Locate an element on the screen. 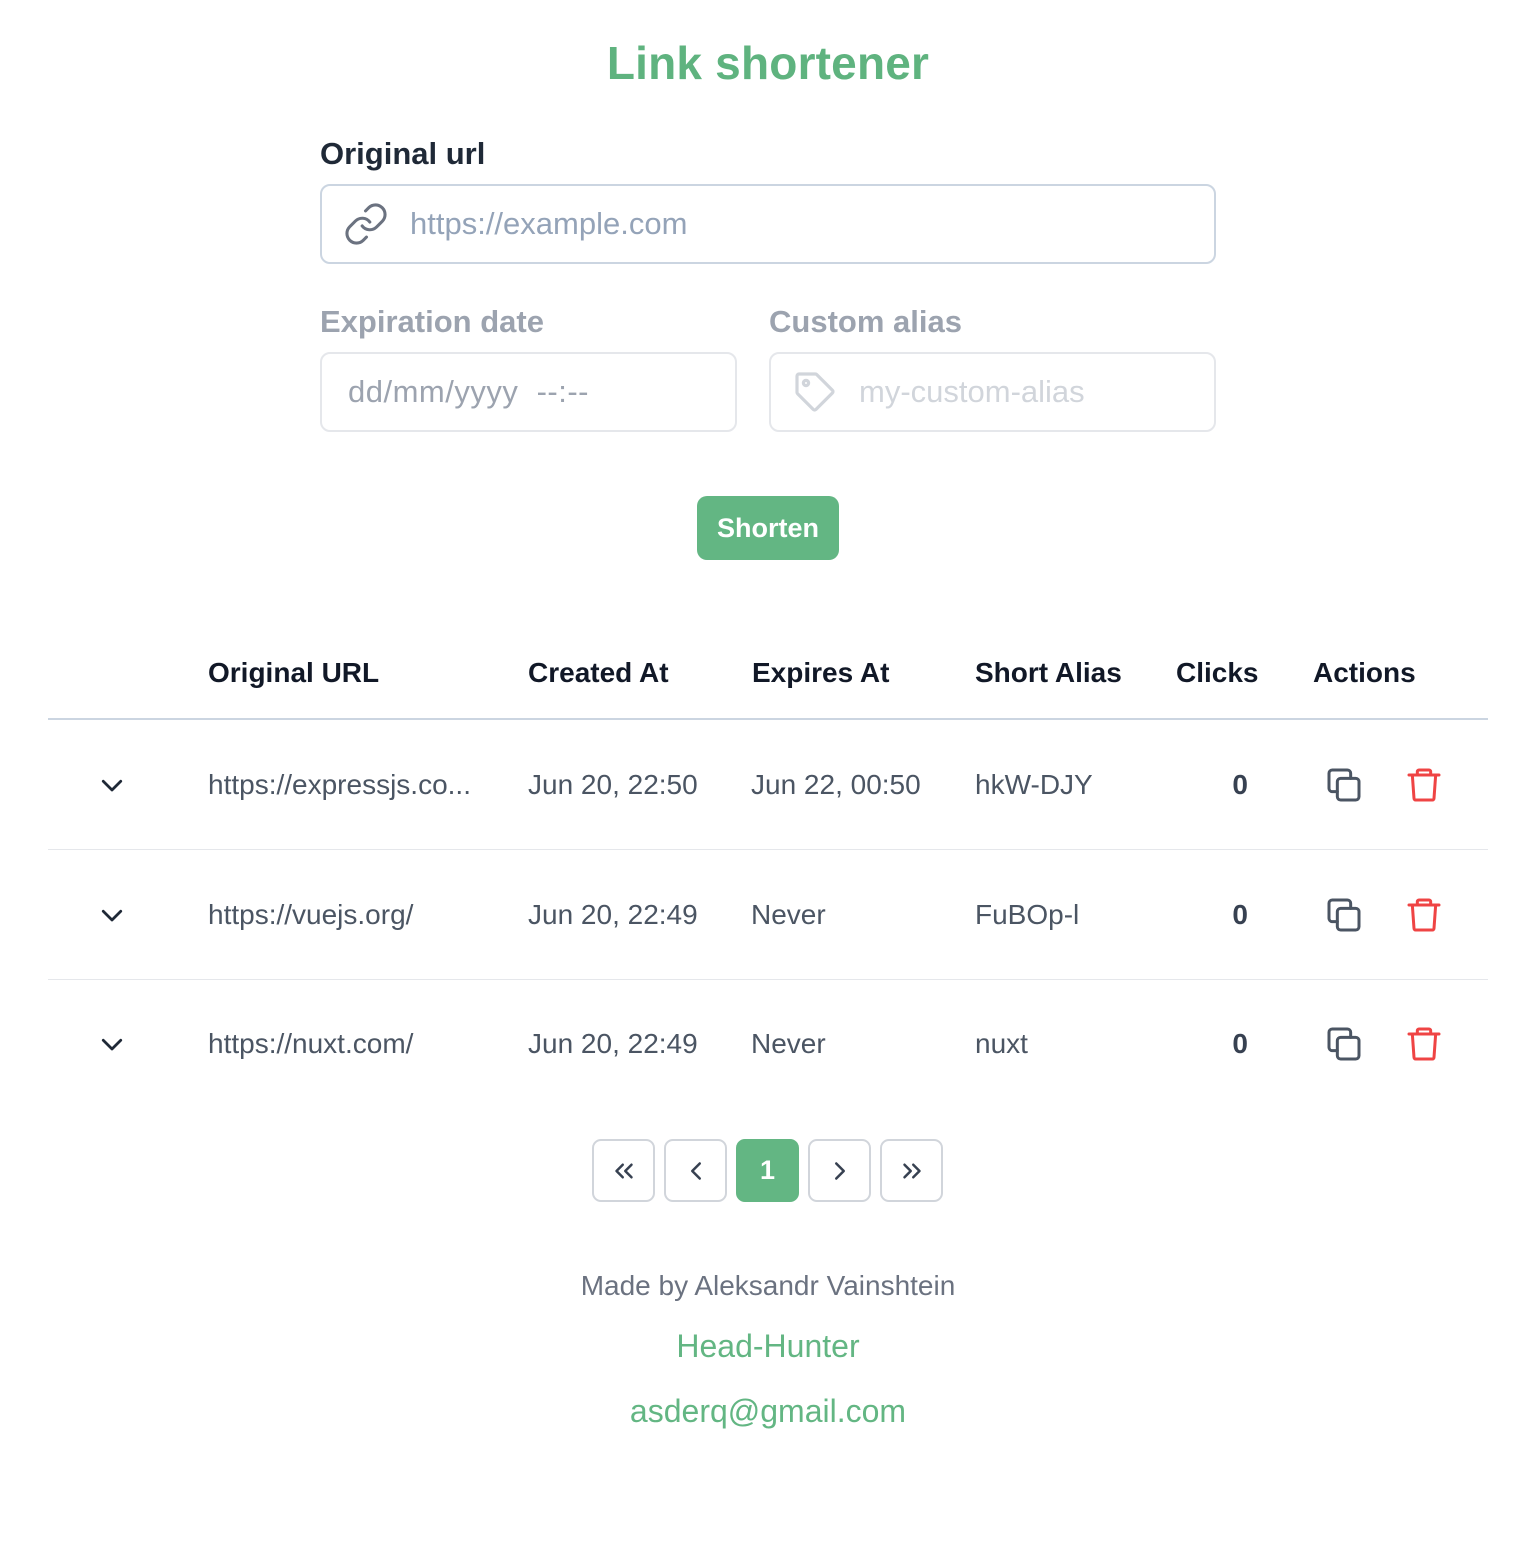 This screenshot has height=1544, width=1536. pagination: 1 is located at coordinates (767, 1170).